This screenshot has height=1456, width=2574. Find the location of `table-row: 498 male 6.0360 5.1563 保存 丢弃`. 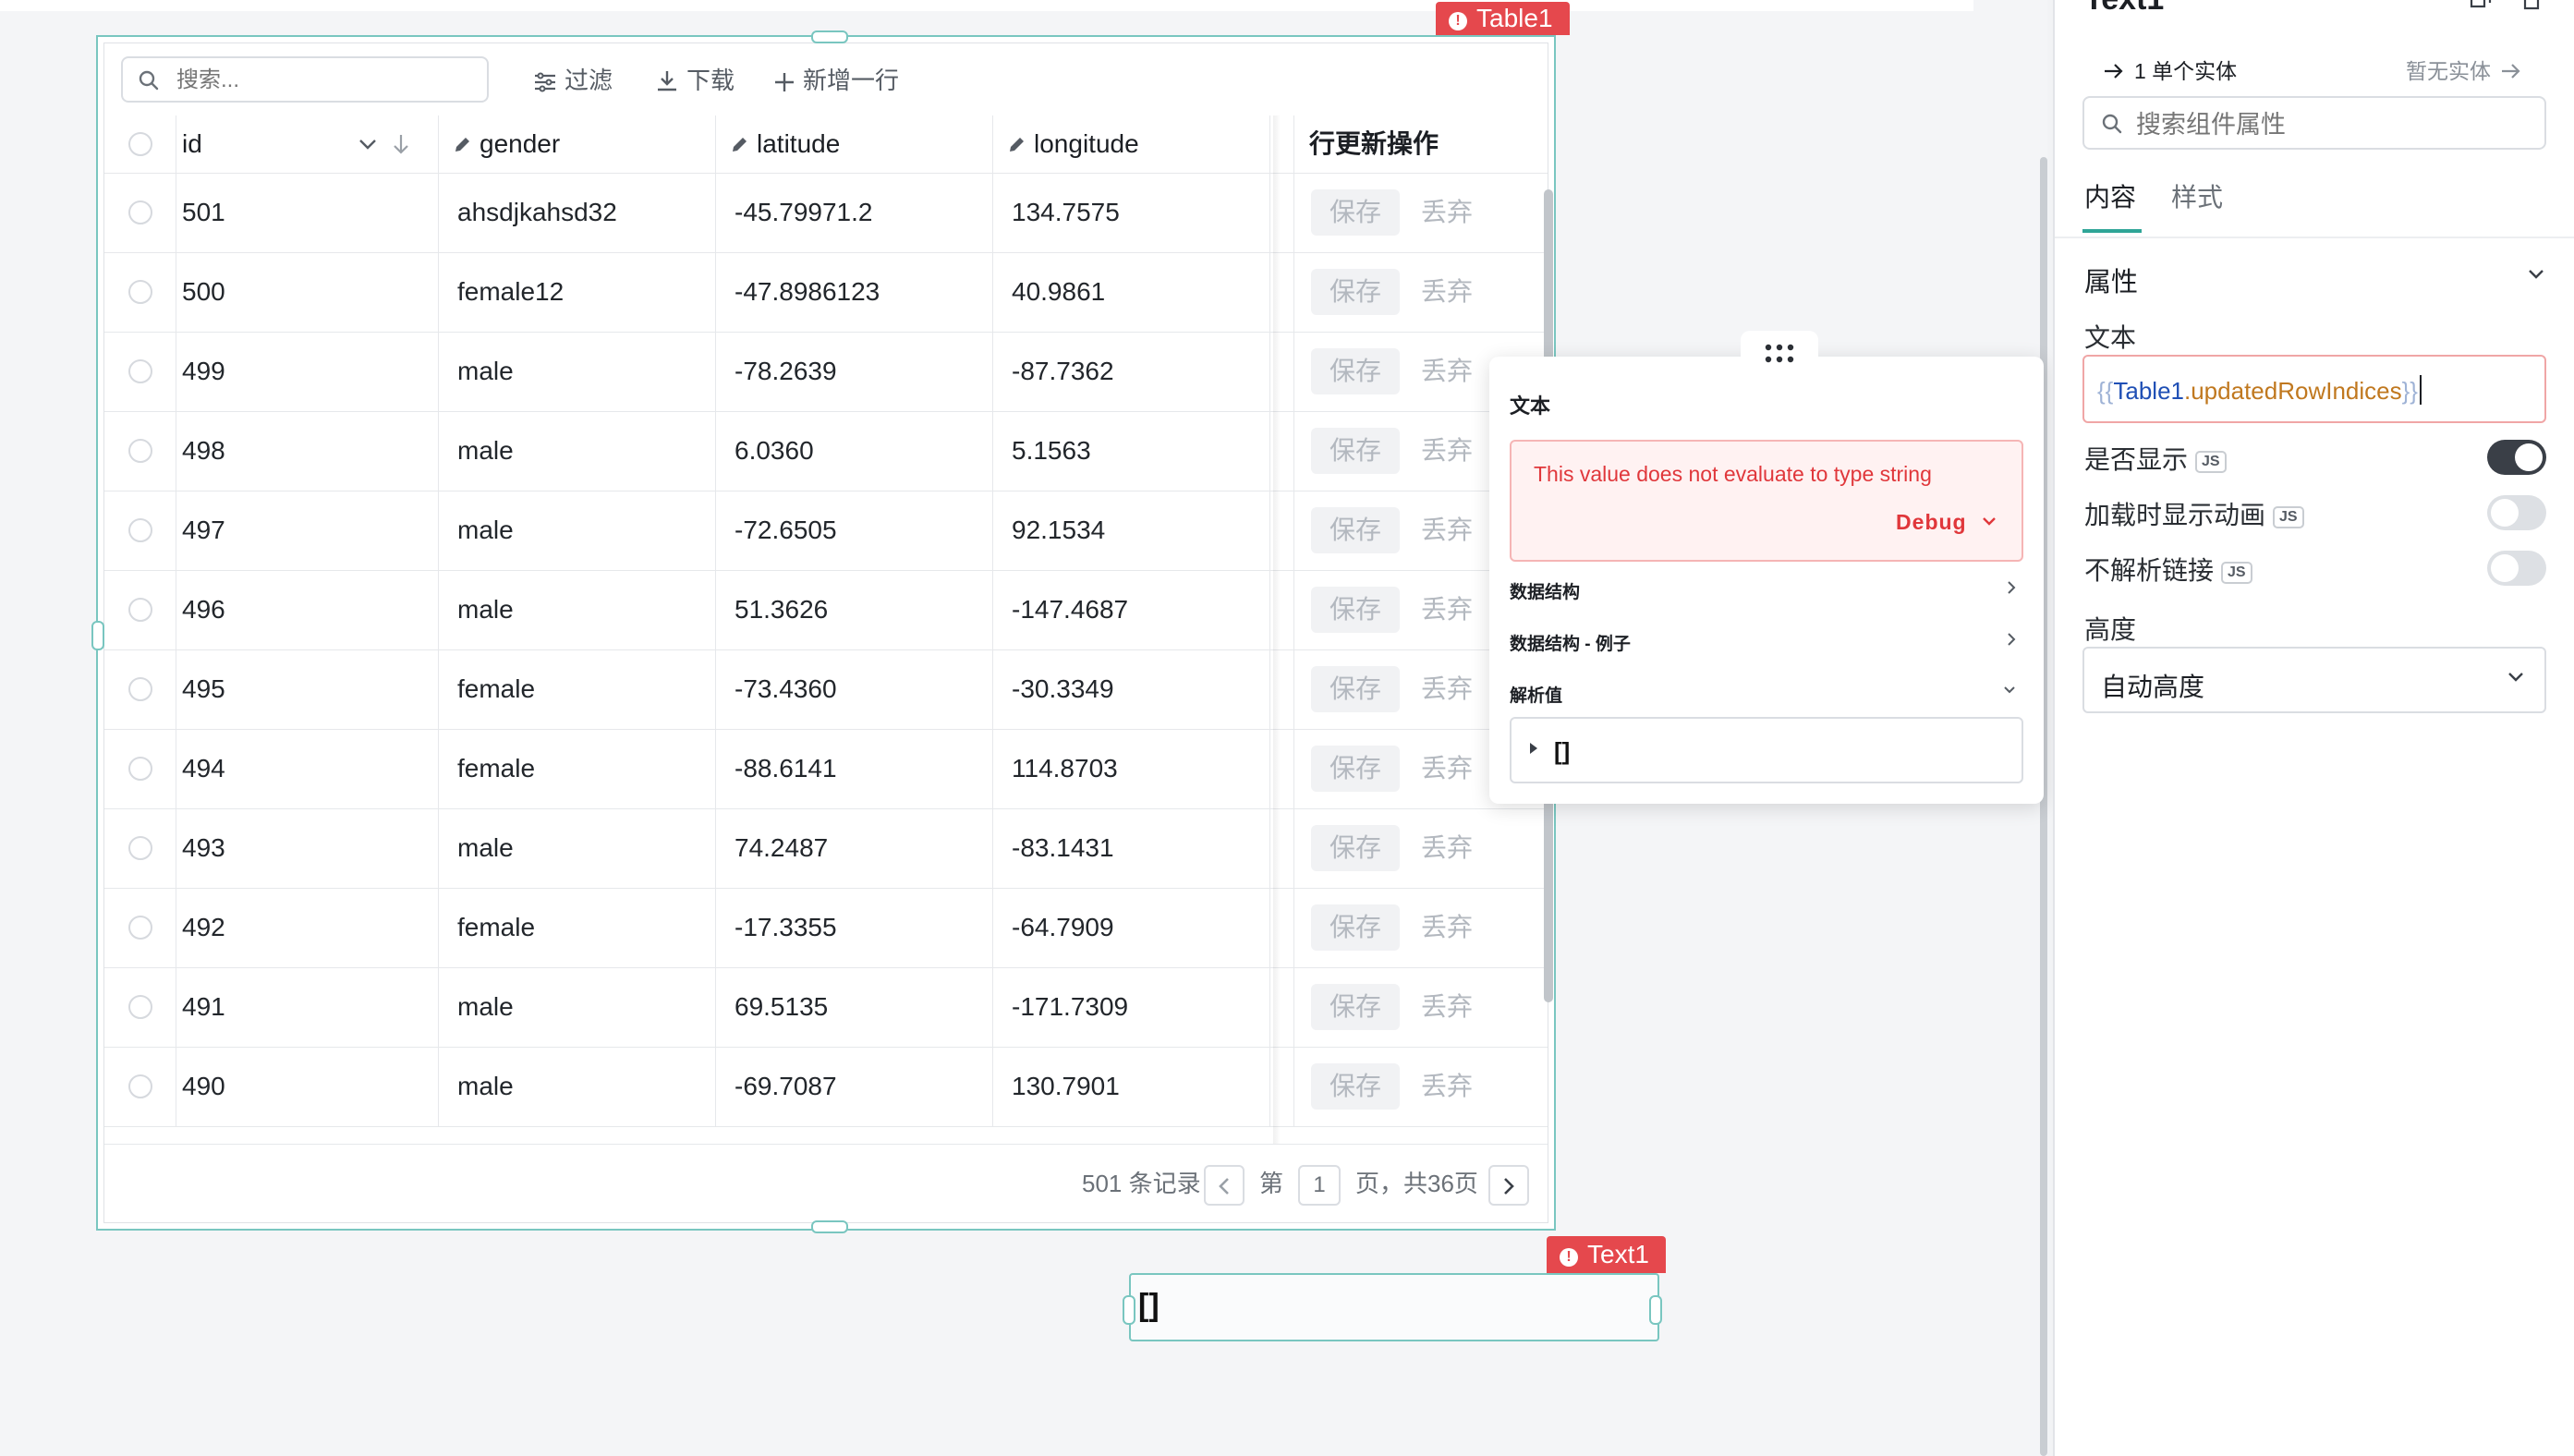

table-row: 498 male 6.0360 5.1563 保存 丢弃 is located at coordinates (826, 451).